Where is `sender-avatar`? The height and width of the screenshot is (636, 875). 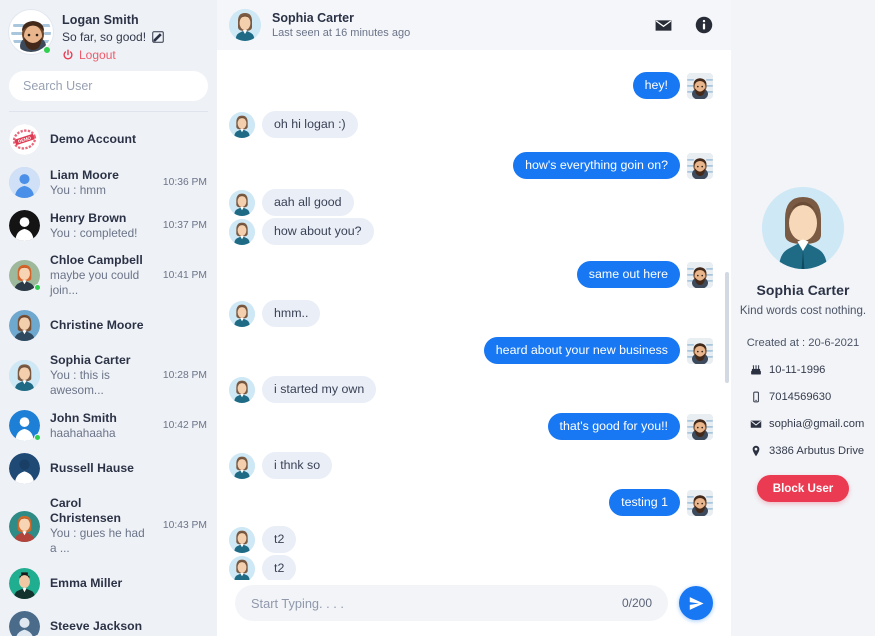
sender-avatar is located at coordinates (700, 165).